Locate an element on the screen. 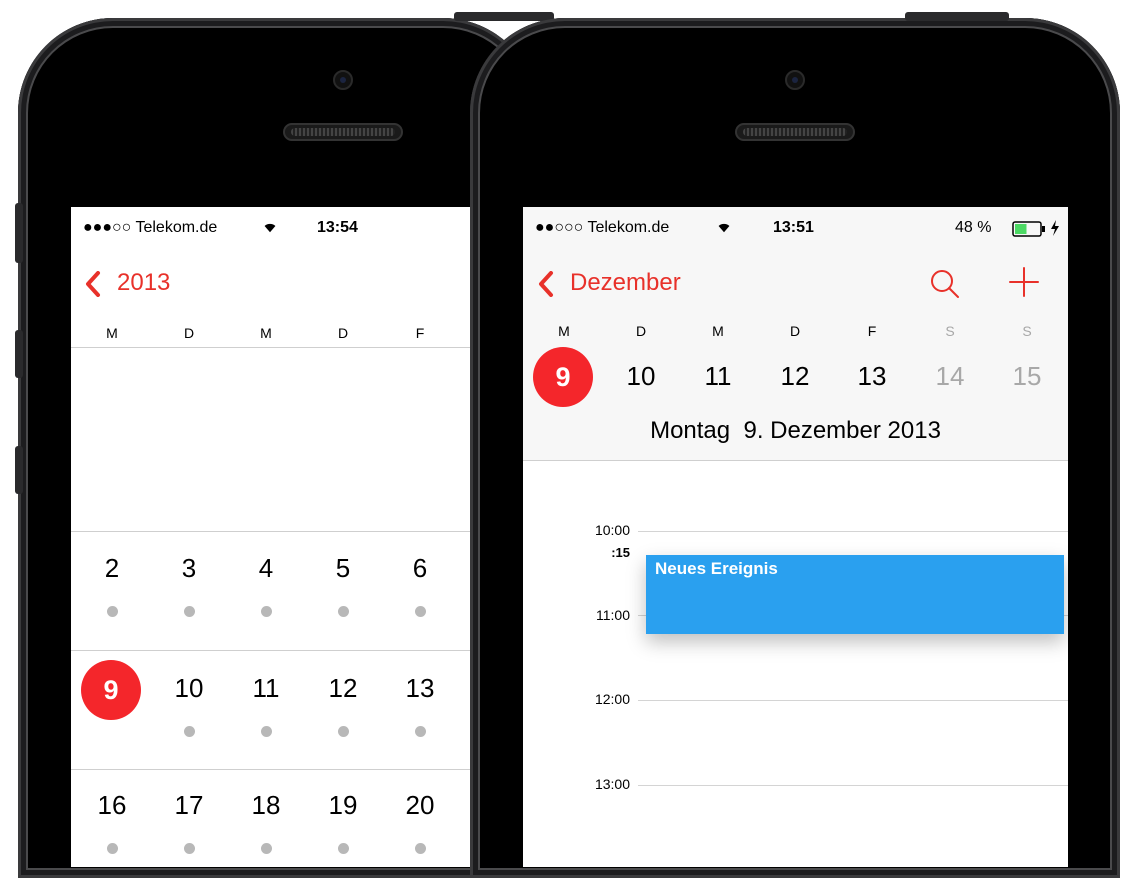 This screenshot has height=878, width=1135. carrier-label: ●●○○○ Telekom.de is located at coordinates (602, 227).